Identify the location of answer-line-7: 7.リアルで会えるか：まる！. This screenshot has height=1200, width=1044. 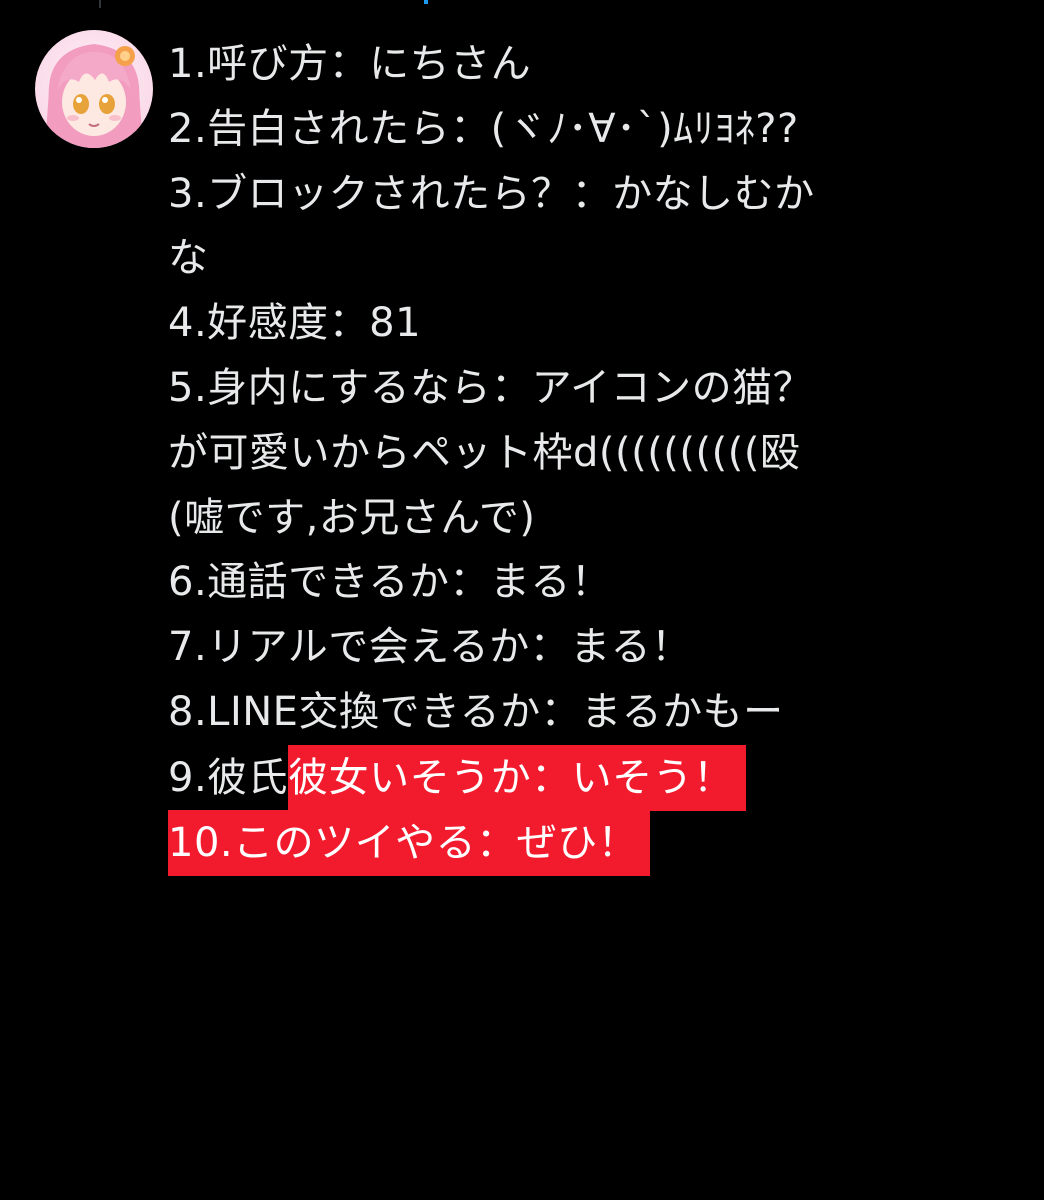
(430, 647).